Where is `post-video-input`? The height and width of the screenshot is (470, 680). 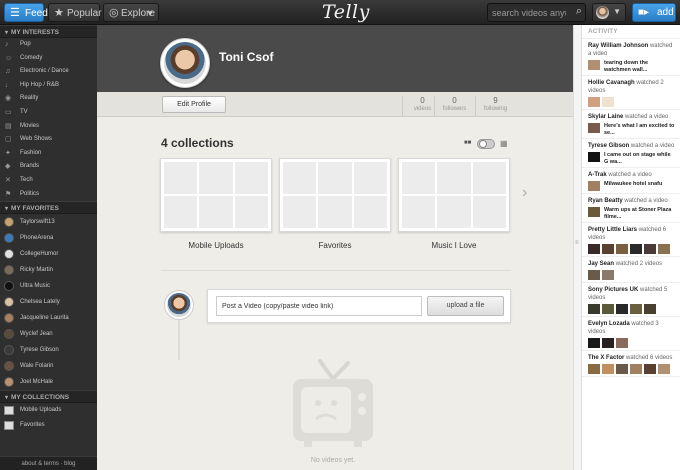 post-video-input is located at coordinates (319, 306).